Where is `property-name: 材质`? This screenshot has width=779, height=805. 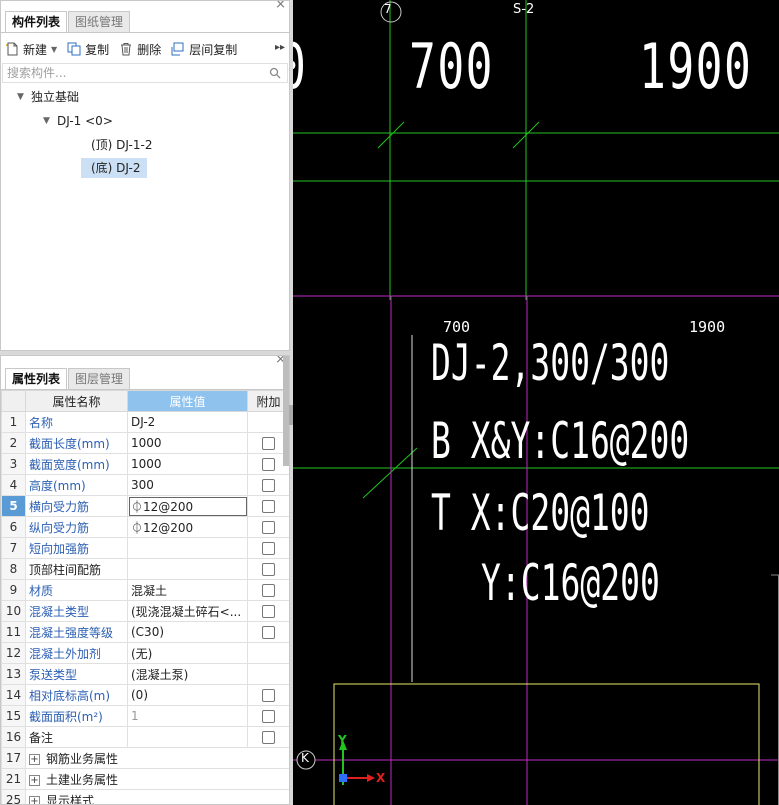 property-name: 材质 is located at coordinates (76, 590).